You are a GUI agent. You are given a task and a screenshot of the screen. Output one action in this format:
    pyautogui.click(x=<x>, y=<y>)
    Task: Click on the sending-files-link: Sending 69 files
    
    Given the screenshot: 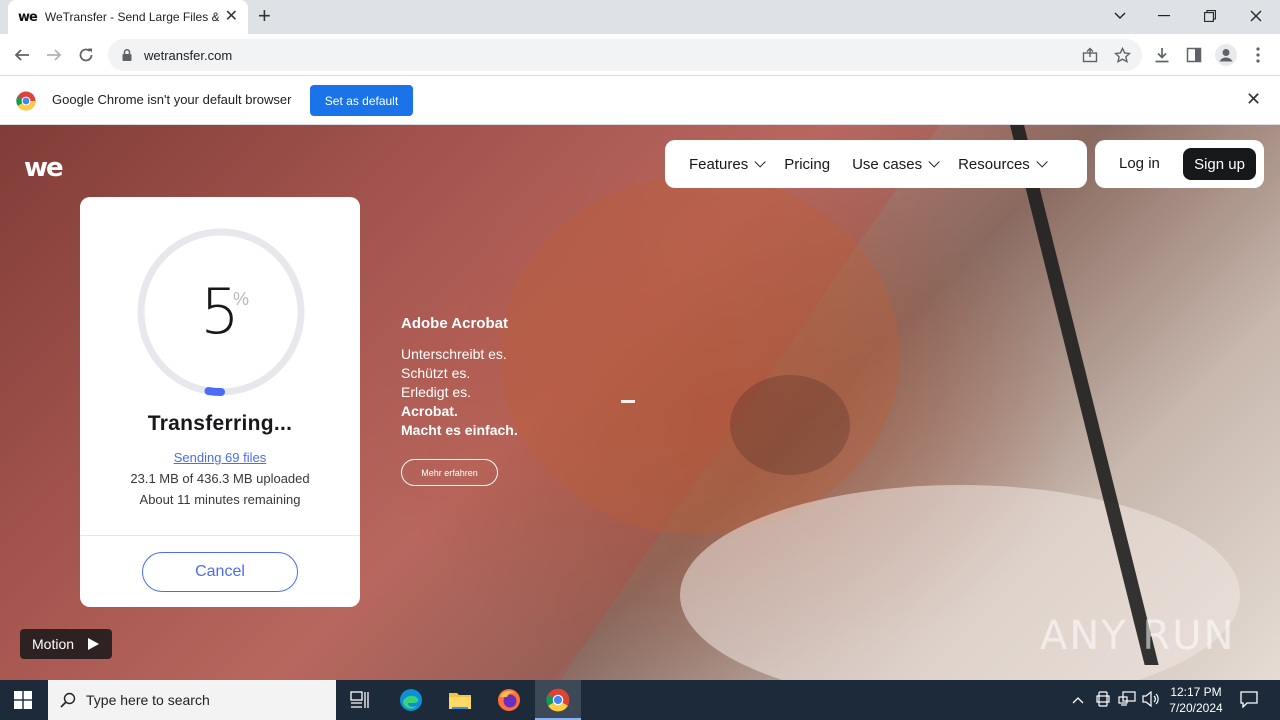 What is the action you would take?
    pyautogui.click(x=220, y=457)
    